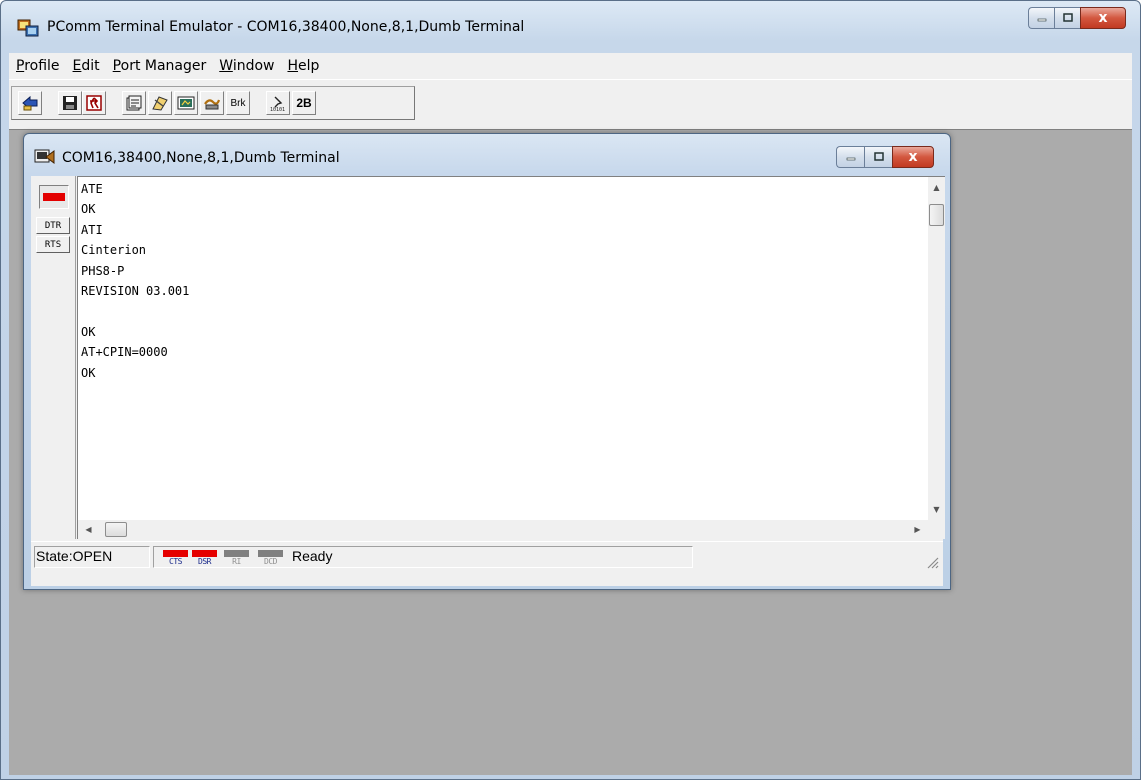  I want to click on line-control-panel: DTR RTS, so click(53, 357).